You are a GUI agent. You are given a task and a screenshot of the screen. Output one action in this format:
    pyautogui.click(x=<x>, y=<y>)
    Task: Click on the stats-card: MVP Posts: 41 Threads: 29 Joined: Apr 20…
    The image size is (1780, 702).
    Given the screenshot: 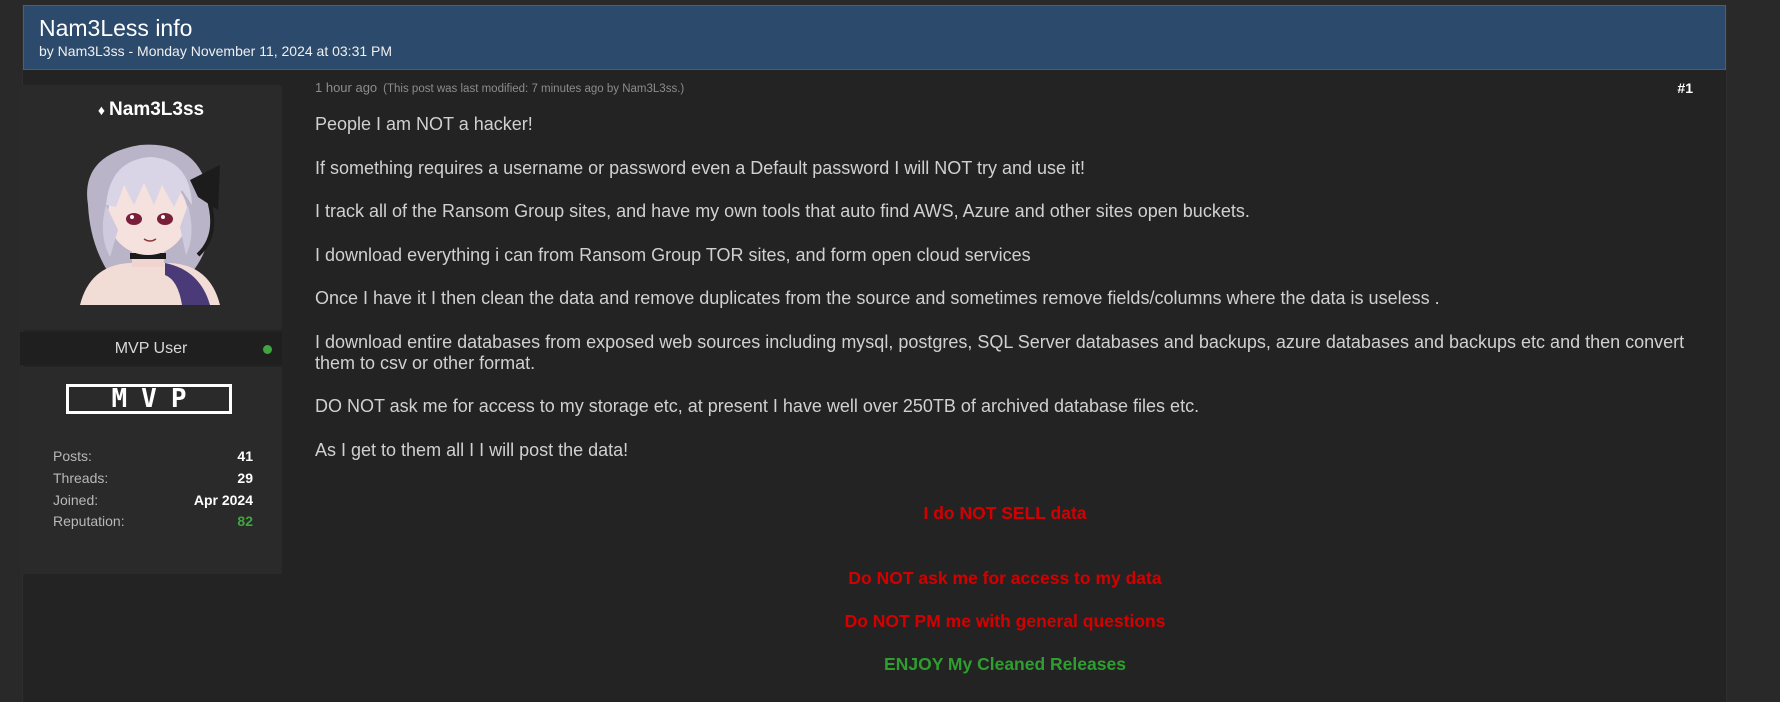 What is the action you would take?
    pyautogui.click(x=151, y=470)
    